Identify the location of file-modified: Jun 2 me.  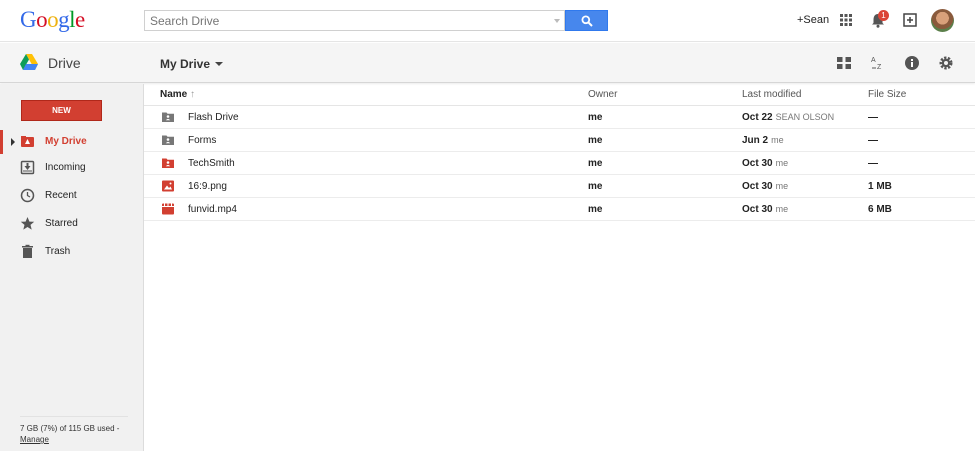
(763, 140).